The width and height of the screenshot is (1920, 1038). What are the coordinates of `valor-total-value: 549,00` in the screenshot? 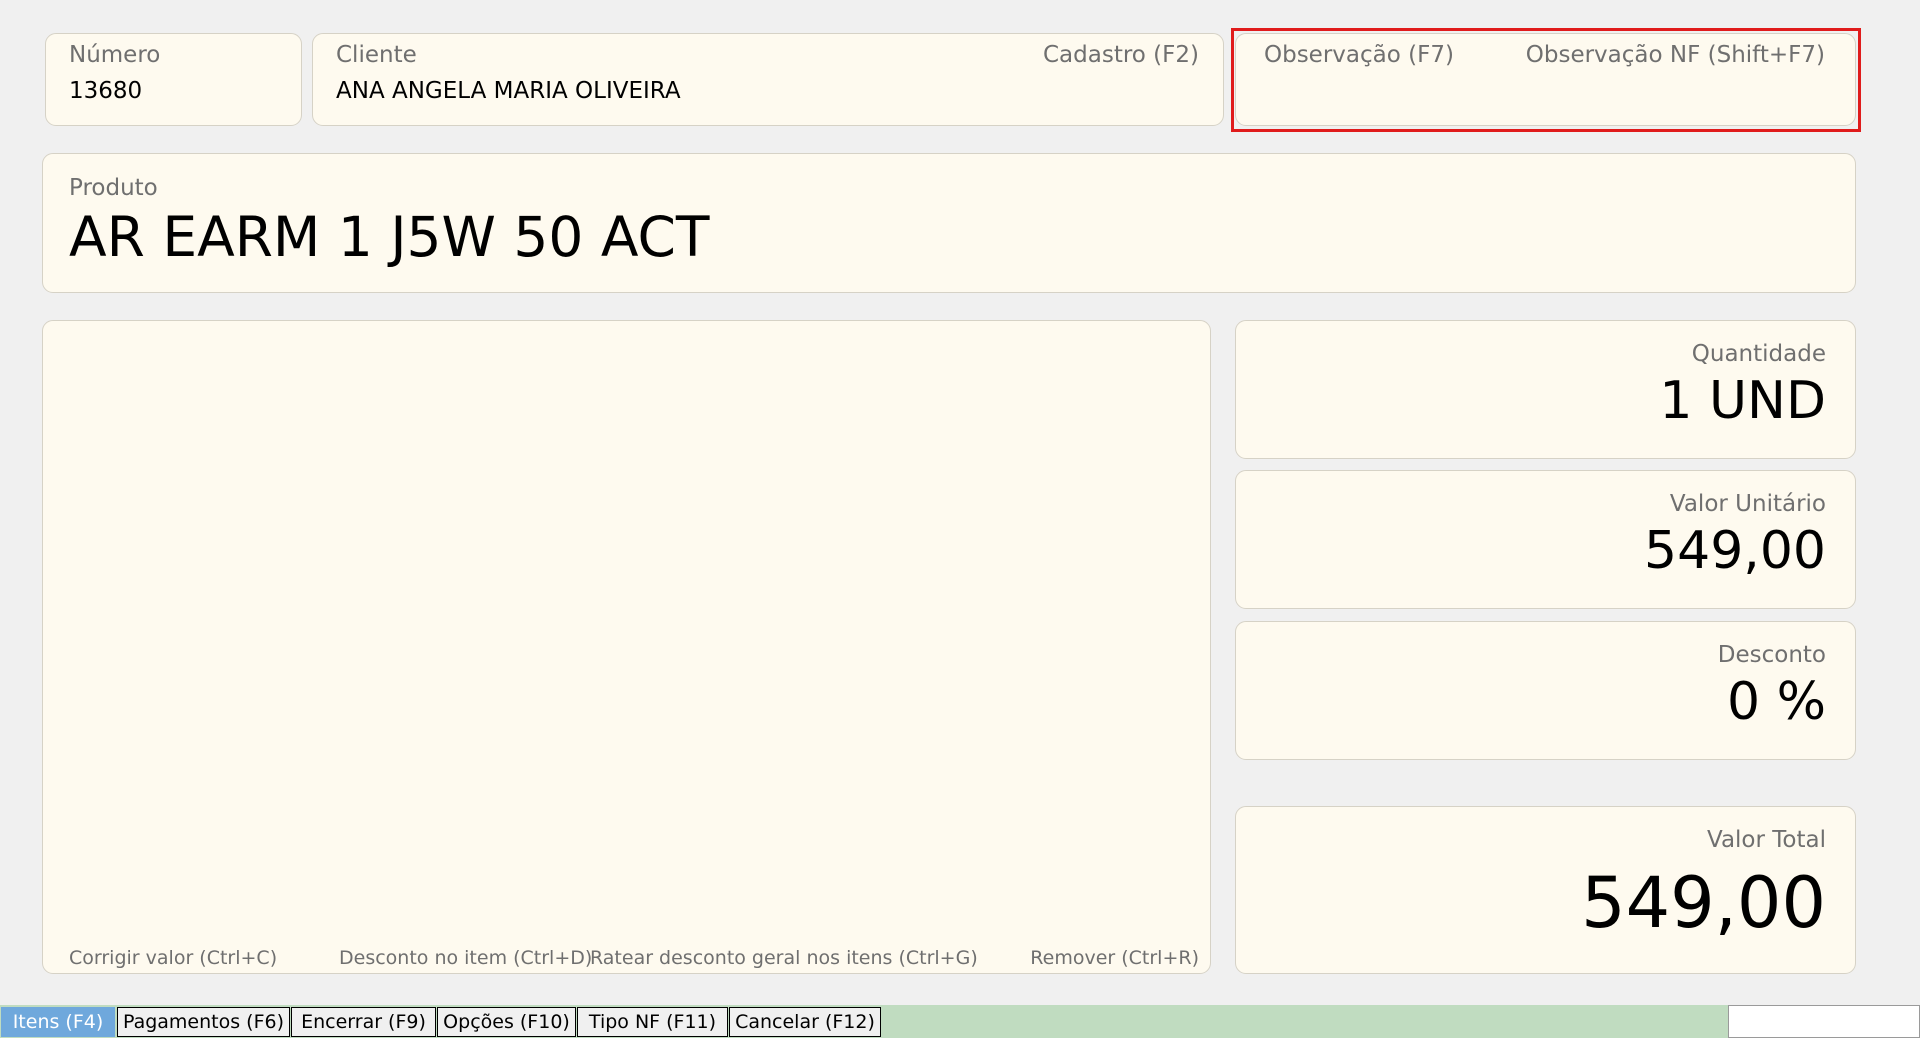 It's located at (1703, 903).